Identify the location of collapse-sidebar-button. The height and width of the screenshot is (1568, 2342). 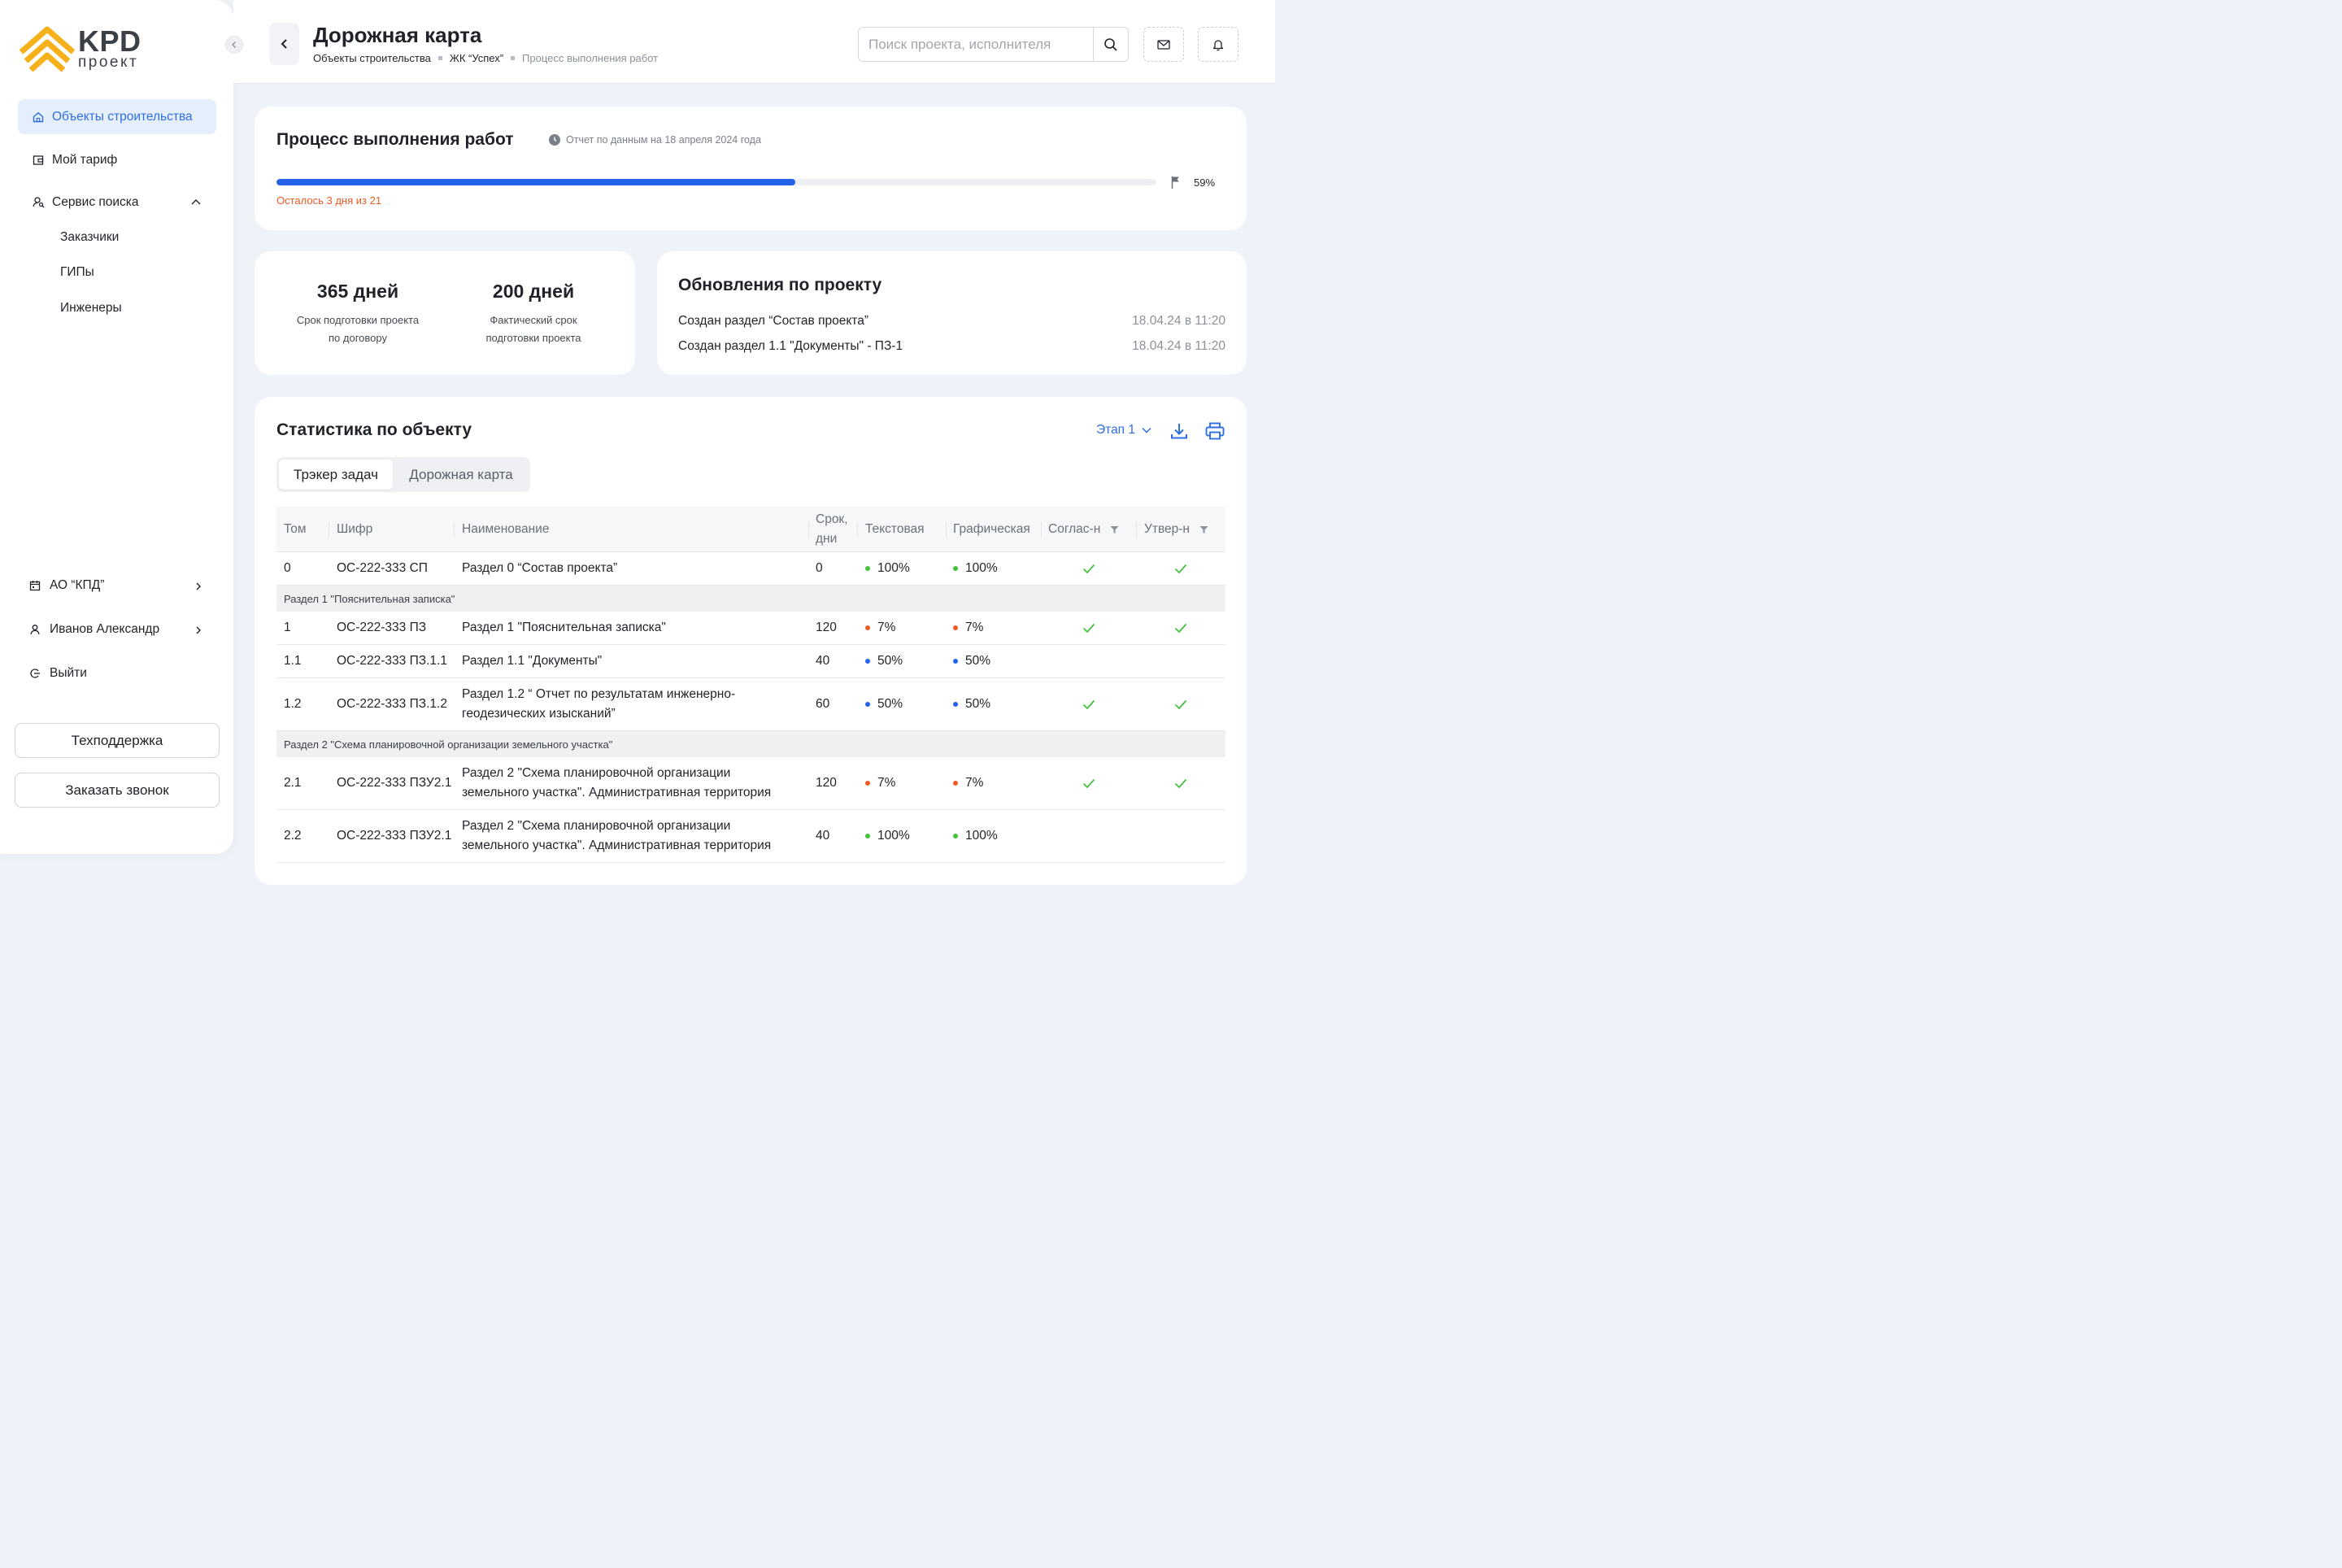
(234, 45).